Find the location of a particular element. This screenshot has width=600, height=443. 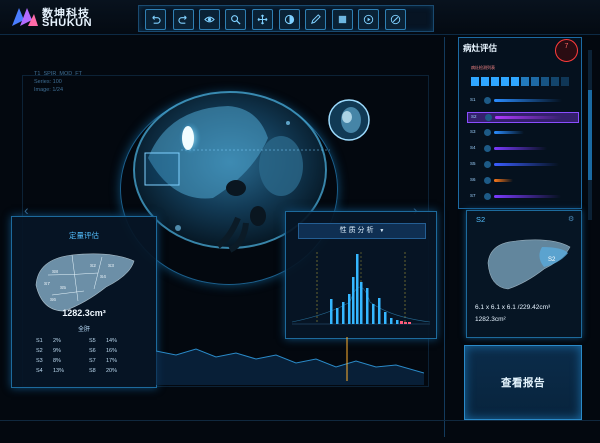

segment-pct: 9% is located at coordinates (57, 351).